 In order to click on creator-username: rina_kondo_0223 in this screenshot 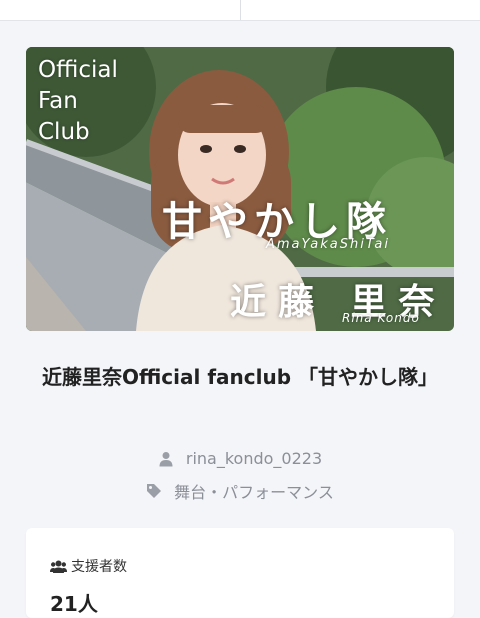, I will do `click(254, 458)`.